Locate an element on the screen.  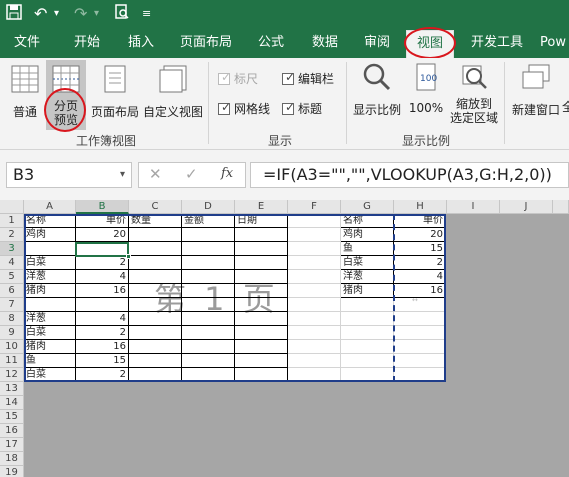
cell-a5: 洋葱 is located at coordinates (50, 277).